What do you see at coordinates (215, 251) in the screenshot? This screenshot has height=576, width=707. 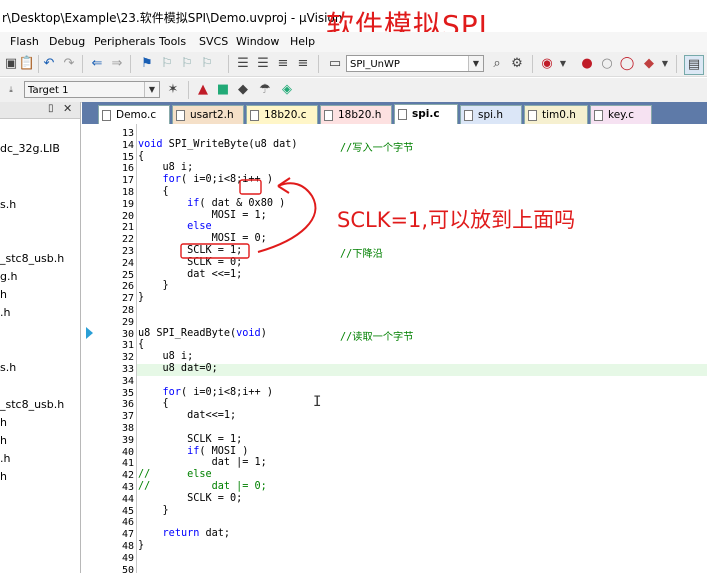 I see `annotation-box-sclk` at bounding box center [215, 251].